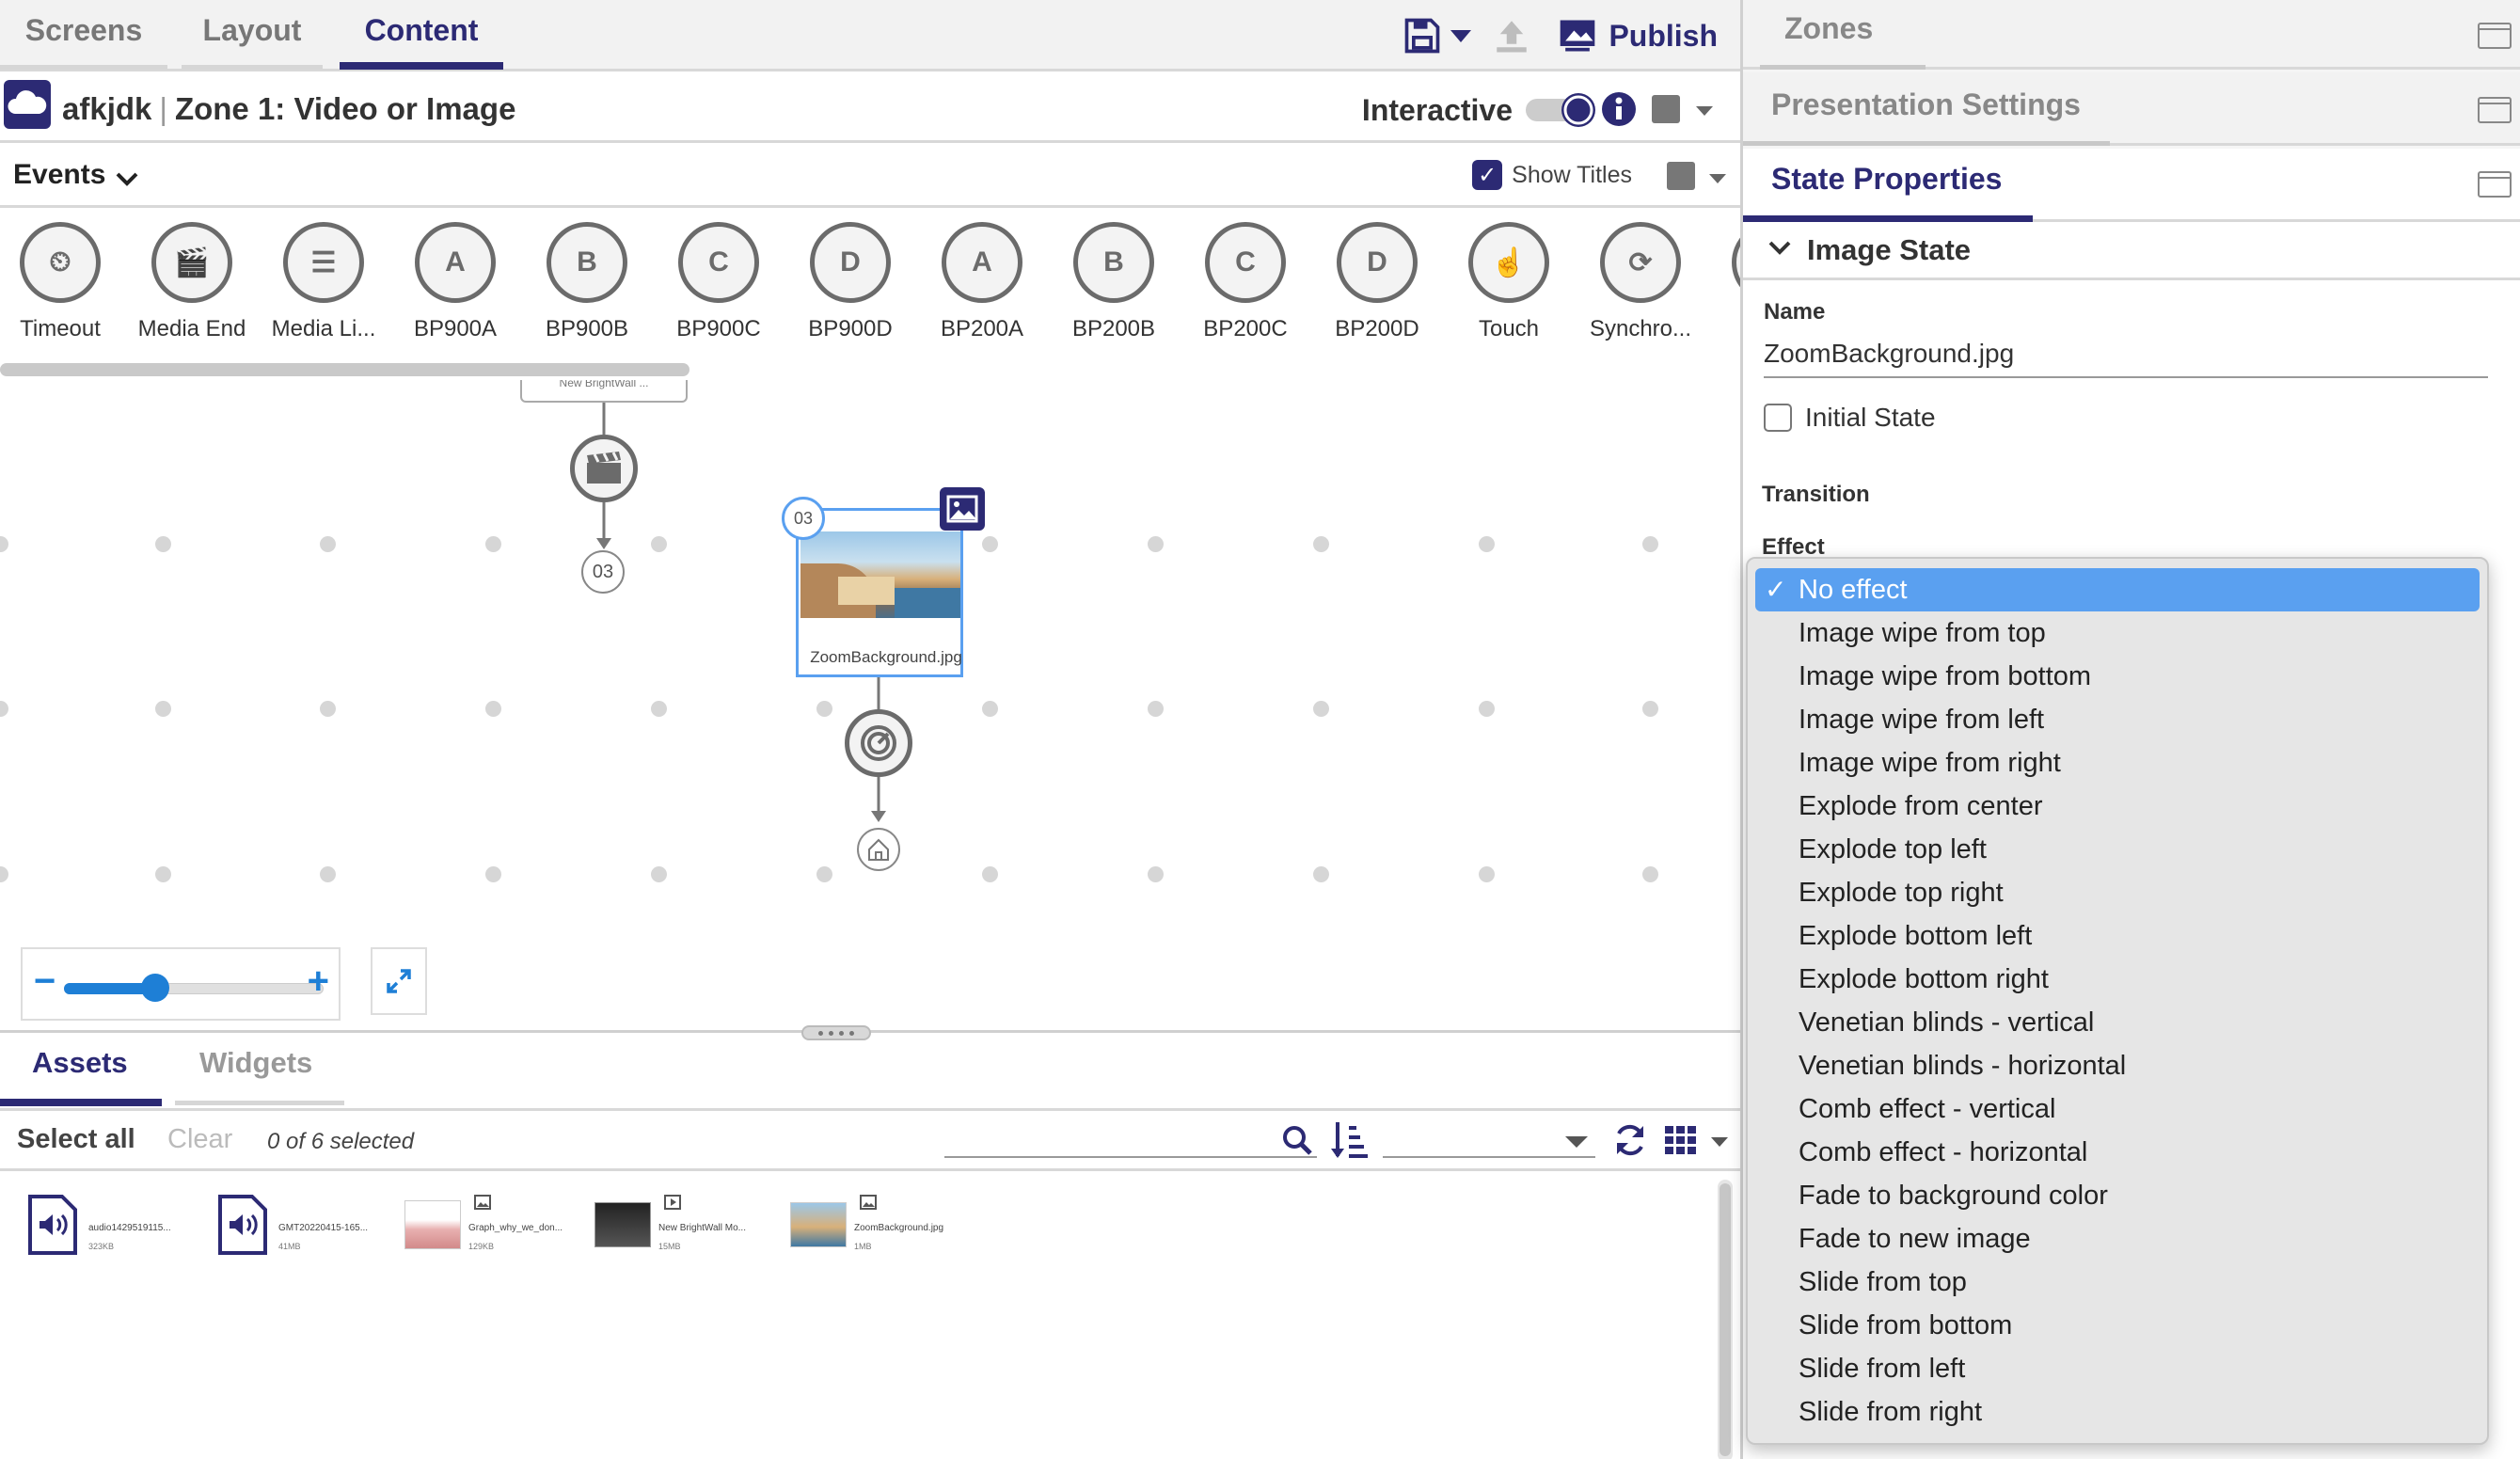 This screenshot has height=1459, width=2520. I want to click on timeout-event-node, so click(878, 743).